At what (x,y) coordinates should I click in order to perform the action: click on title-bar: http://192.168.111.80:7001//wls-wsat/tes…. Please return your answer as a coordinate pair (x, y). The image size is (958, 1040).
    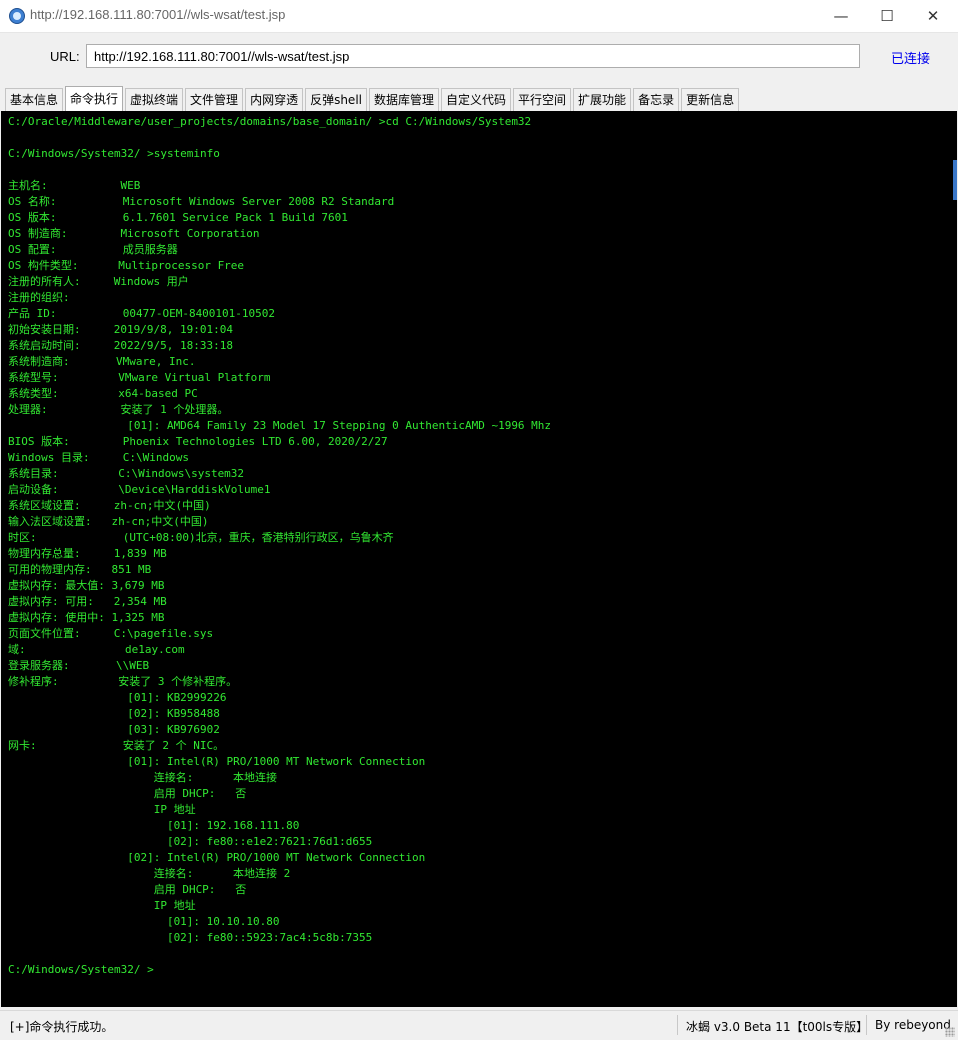
    Looking at the image, I should click on (479, 16).